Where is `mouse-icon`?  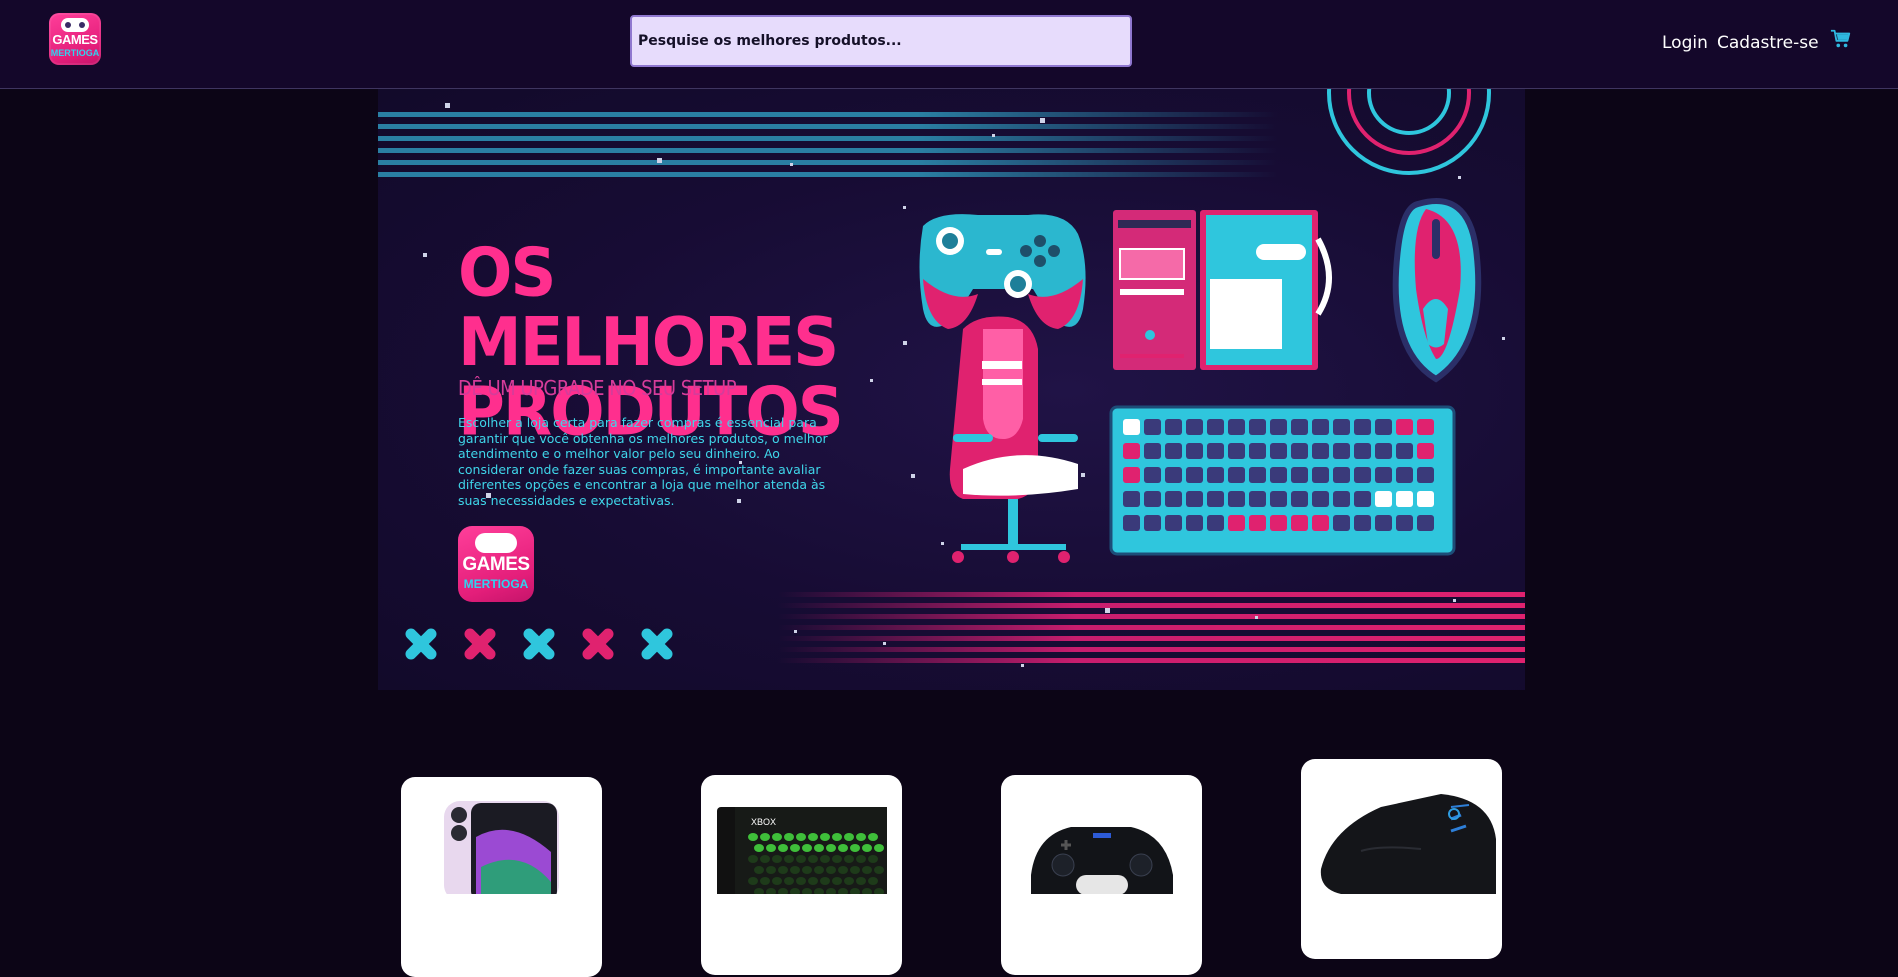 mouse-icon is located at coordinates (1437, 290).